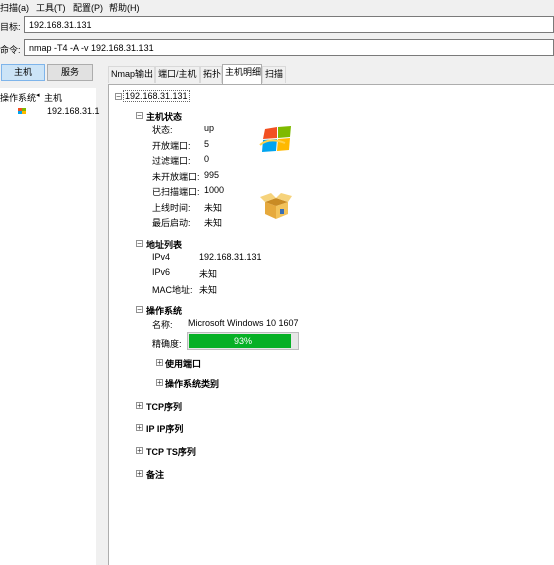  Describe the element at coordinates (276, 206) in the screenshot. I see `open-box-icon` at that location.